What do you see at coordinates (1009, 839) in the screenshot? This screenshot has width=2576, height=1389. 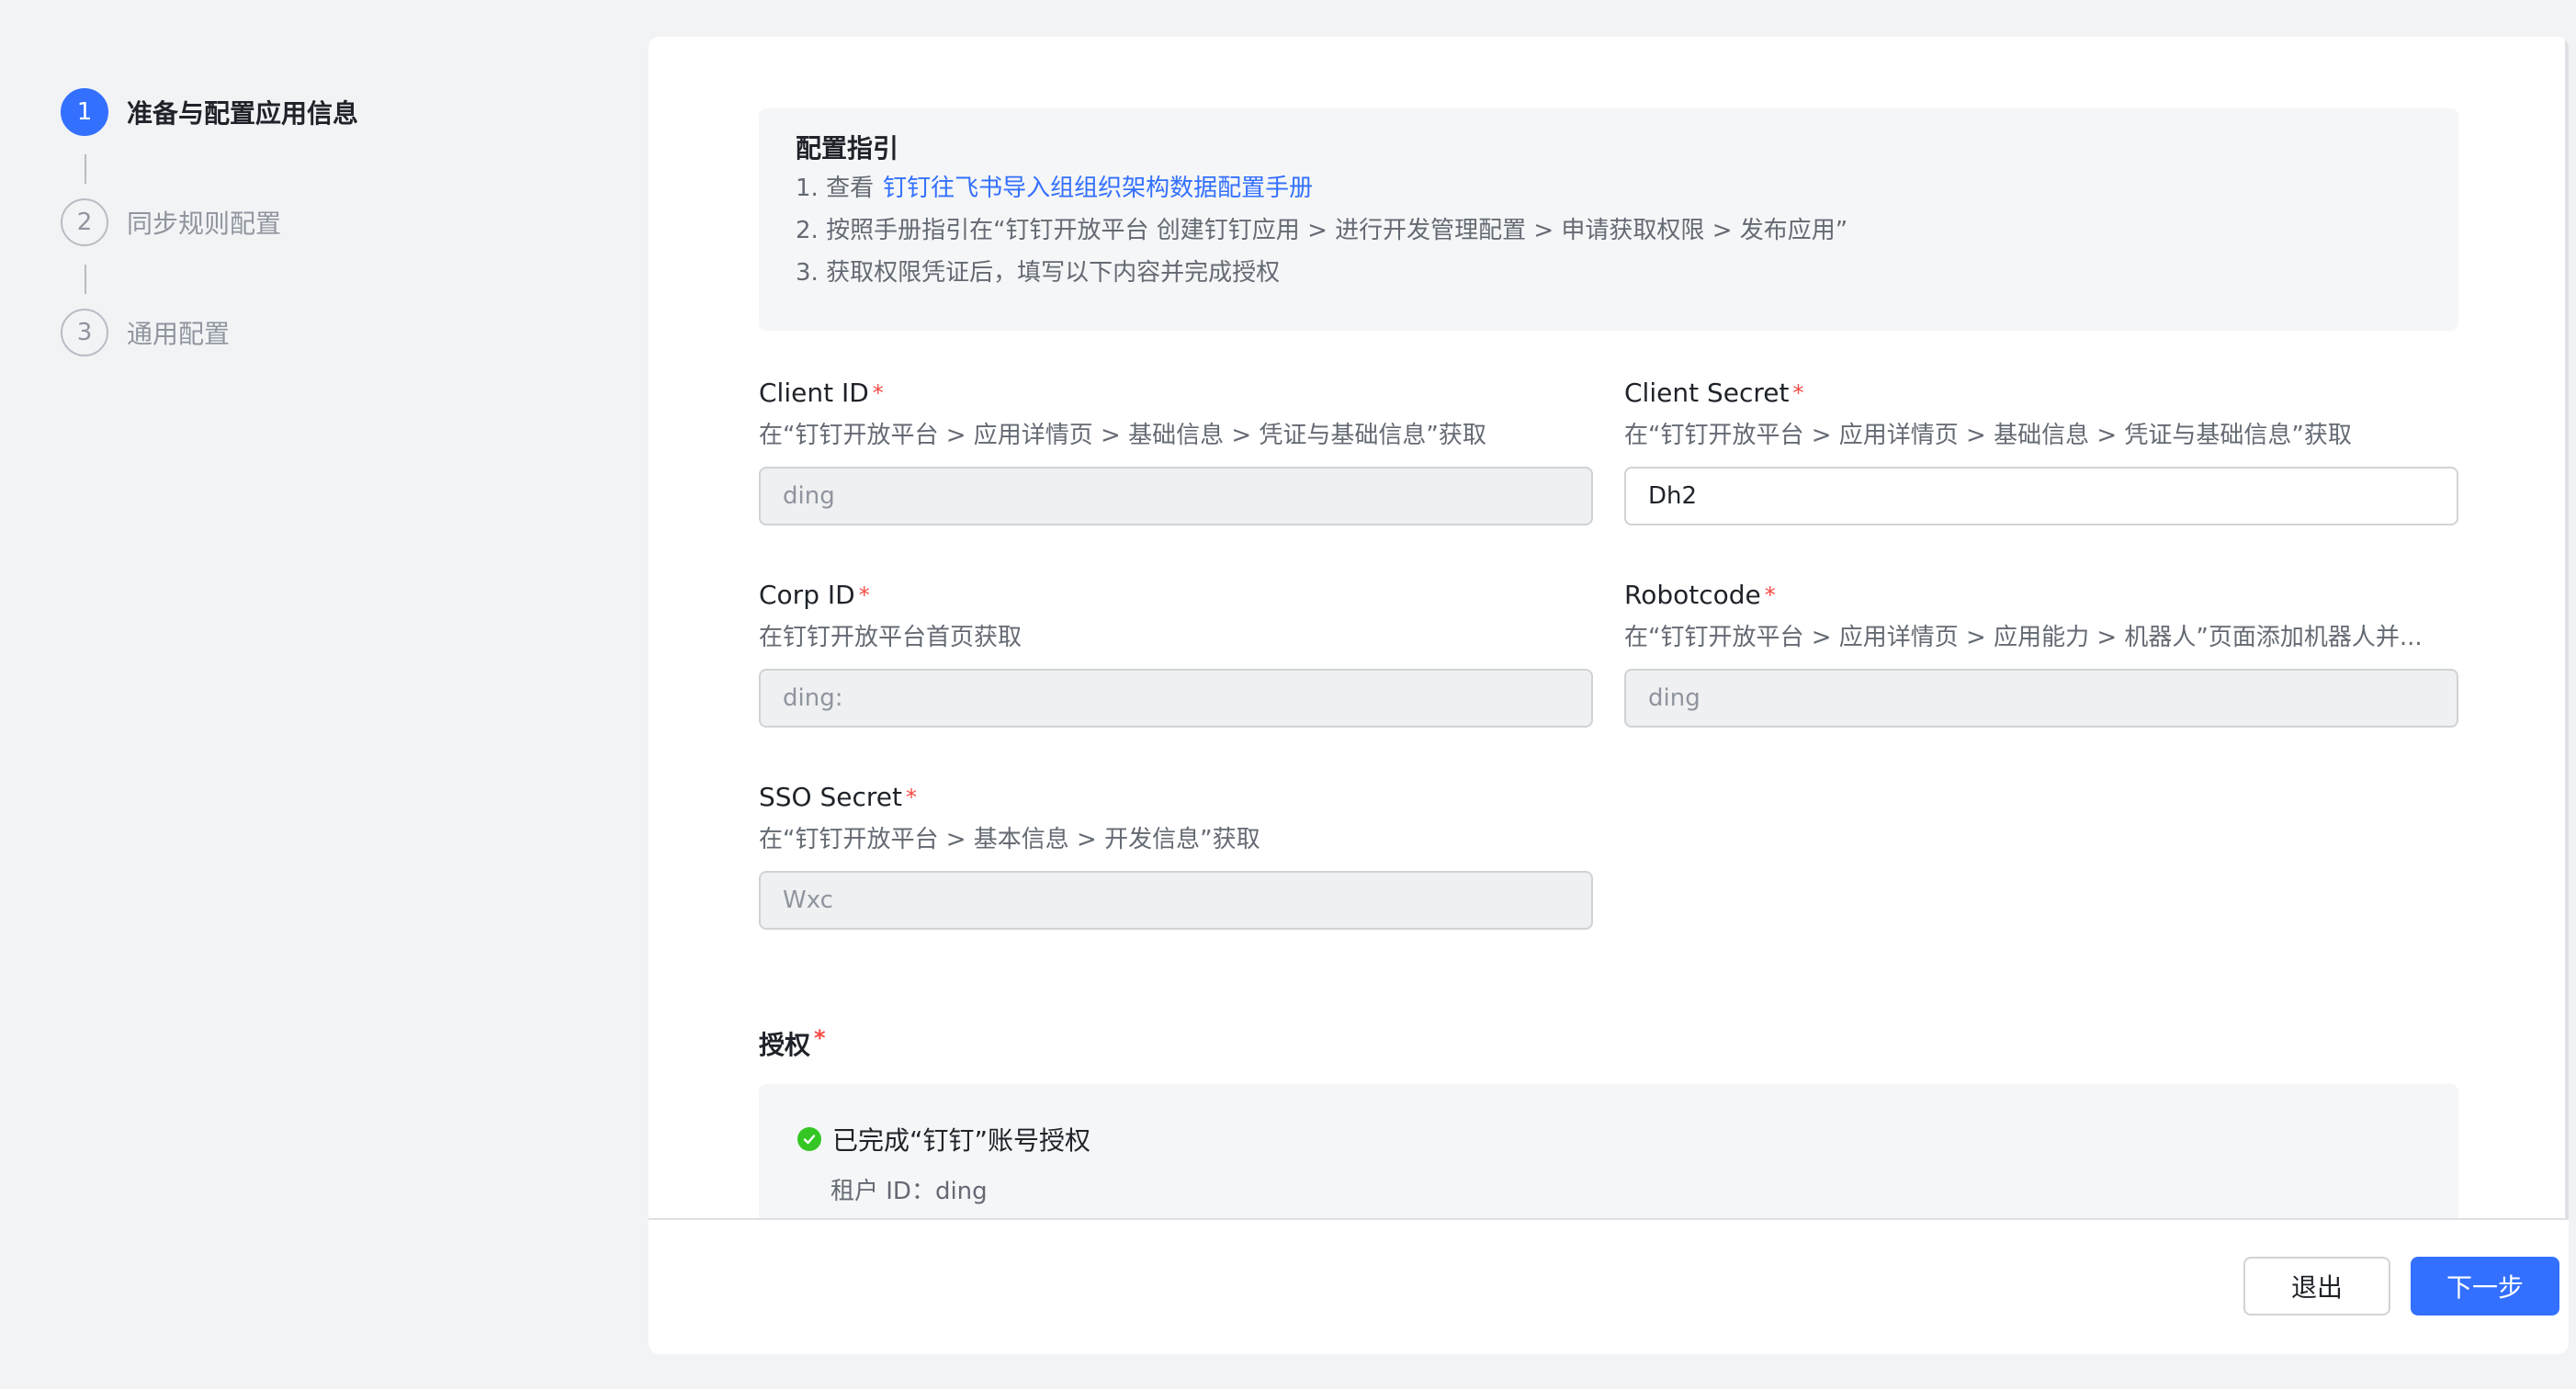 I see `sso-secret-help: 在“钉钉开放平台 > 基本信息 > 开发信息”获取` at bounding box center [1009, 839].